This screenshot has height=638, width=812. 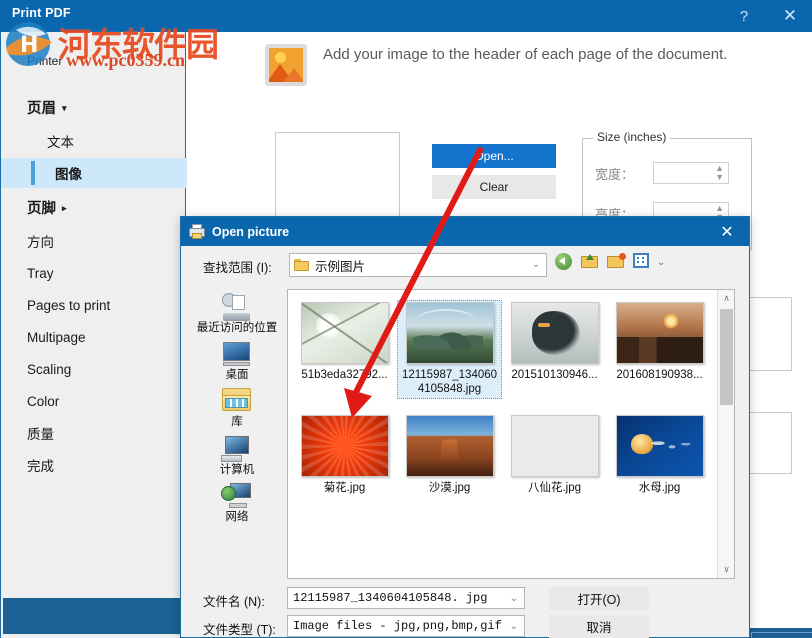 I want to click on new-folder-icon, so click(x=616, y=262).